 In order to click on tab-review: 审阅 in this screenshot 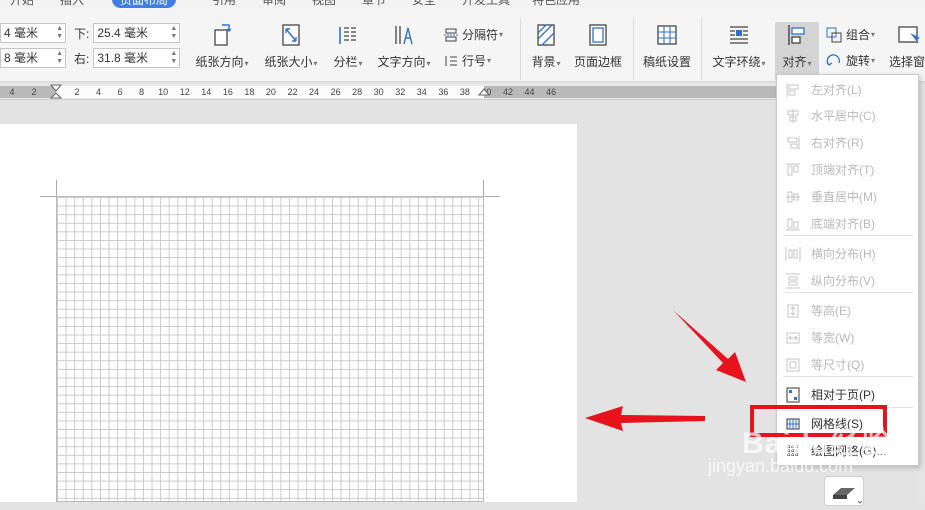, I will do `click(274, 4)`.